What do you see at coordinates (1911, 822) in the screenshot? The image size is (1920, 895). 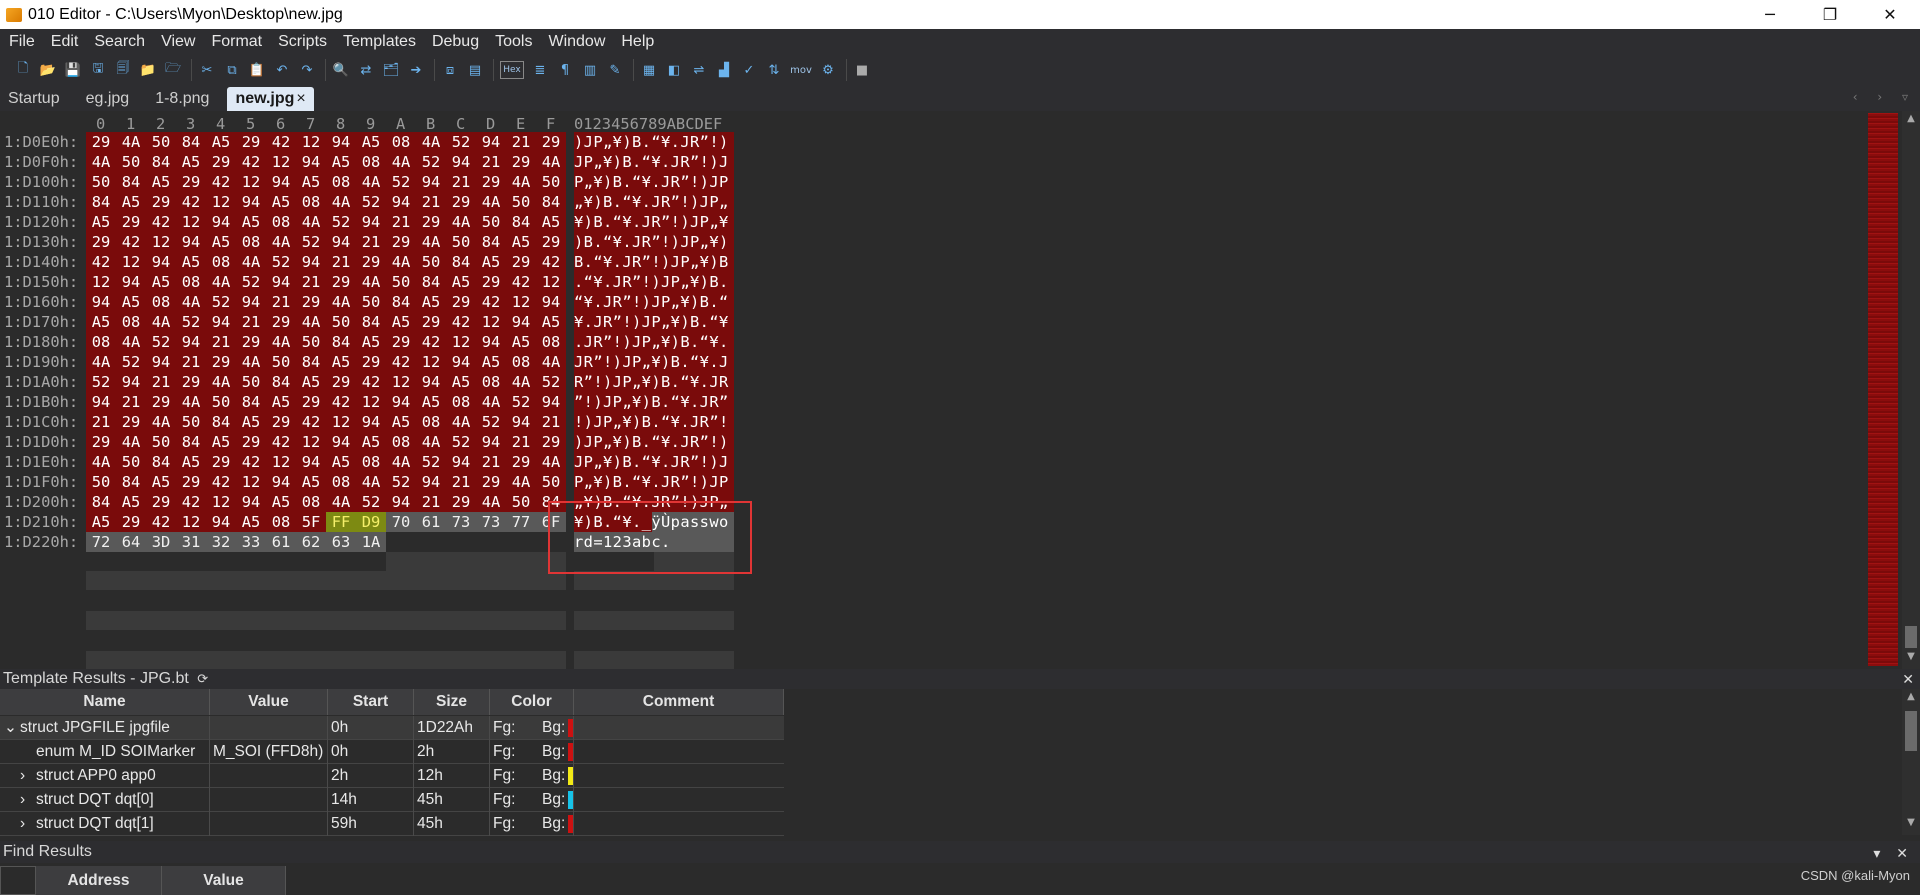 I see `scroll-down-icon: ▼` at bounding box center [1911, 822].